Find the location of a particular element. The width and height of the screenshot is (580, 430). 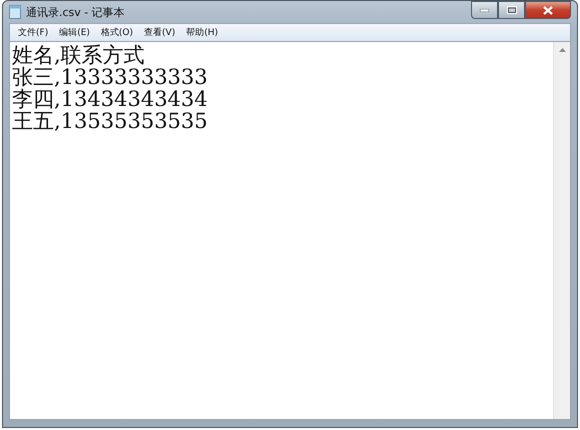

text-line: 李四,13434343434 is located at coordinates (110, 99).